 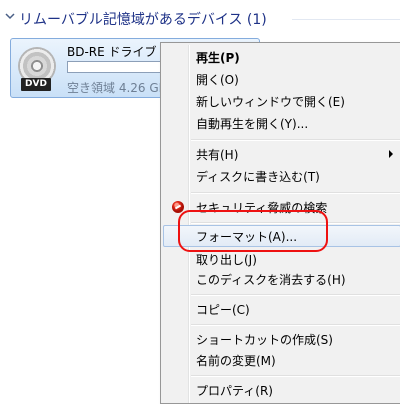 I want to click on menu-item-rename: 名前の変更(M), so click(x=281, y=360).